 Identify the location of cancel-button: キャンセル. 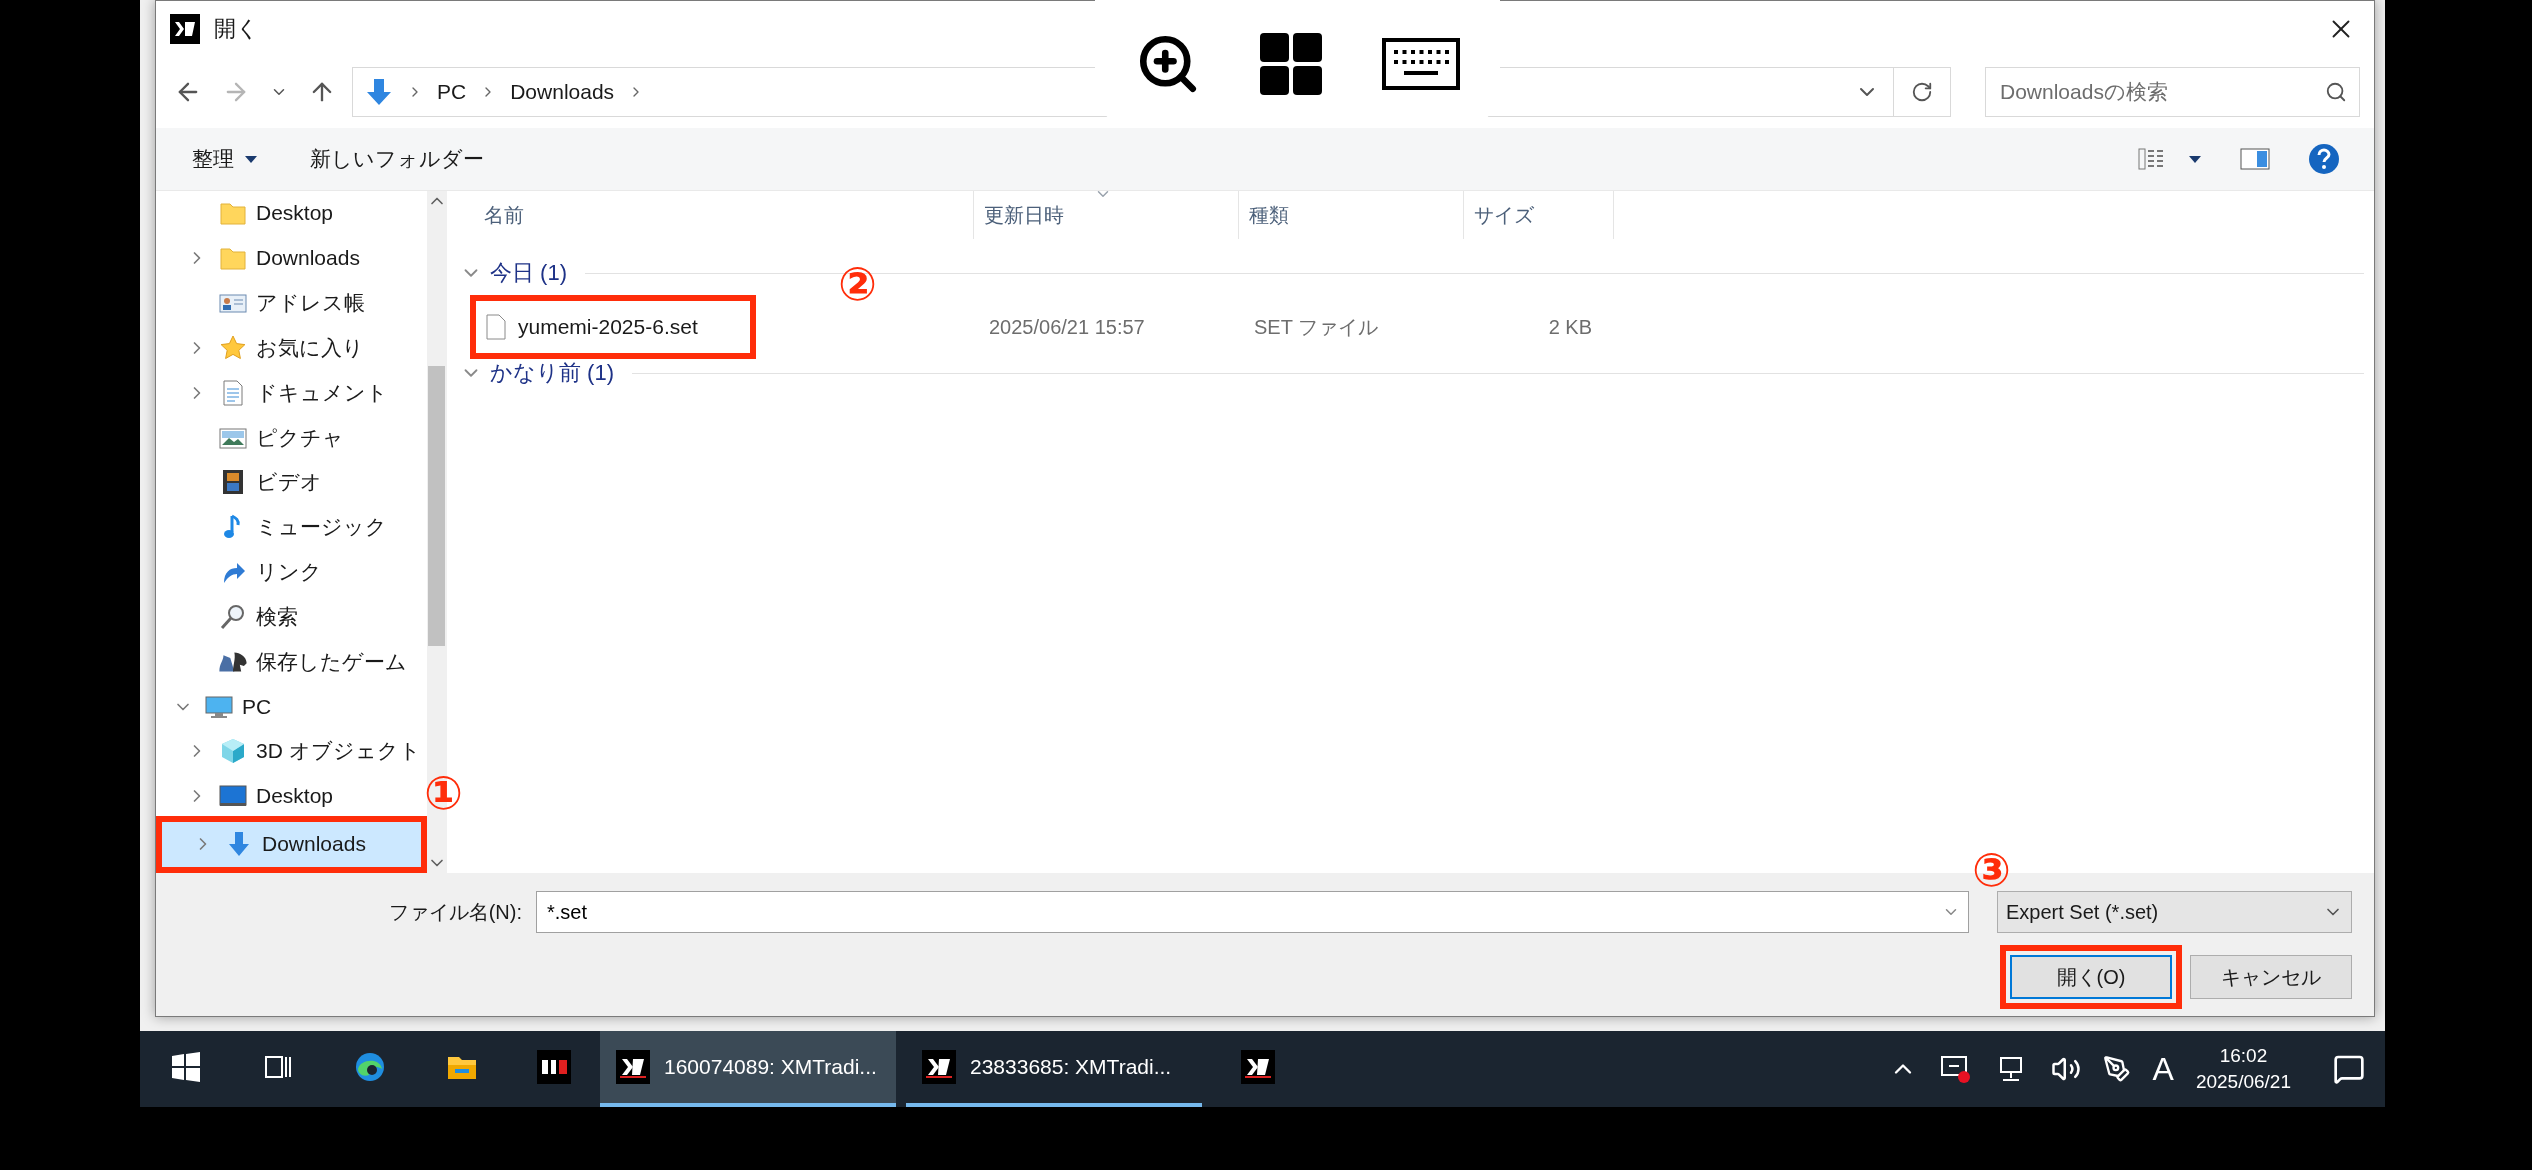
(2271, 977).